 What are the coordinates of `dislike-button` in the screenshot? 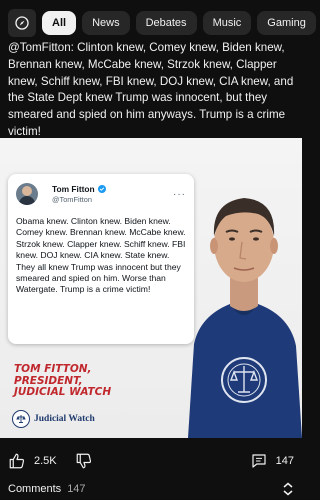 It's located at (84, 461).